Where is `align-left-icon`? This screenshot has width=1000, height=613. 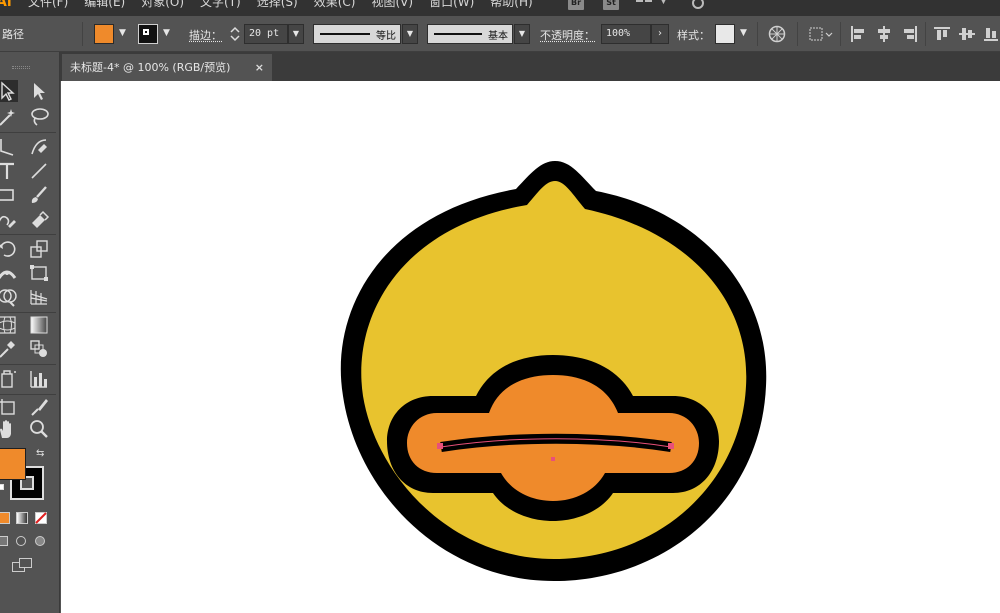 align-left-icon is located at coordinates (858, 34).